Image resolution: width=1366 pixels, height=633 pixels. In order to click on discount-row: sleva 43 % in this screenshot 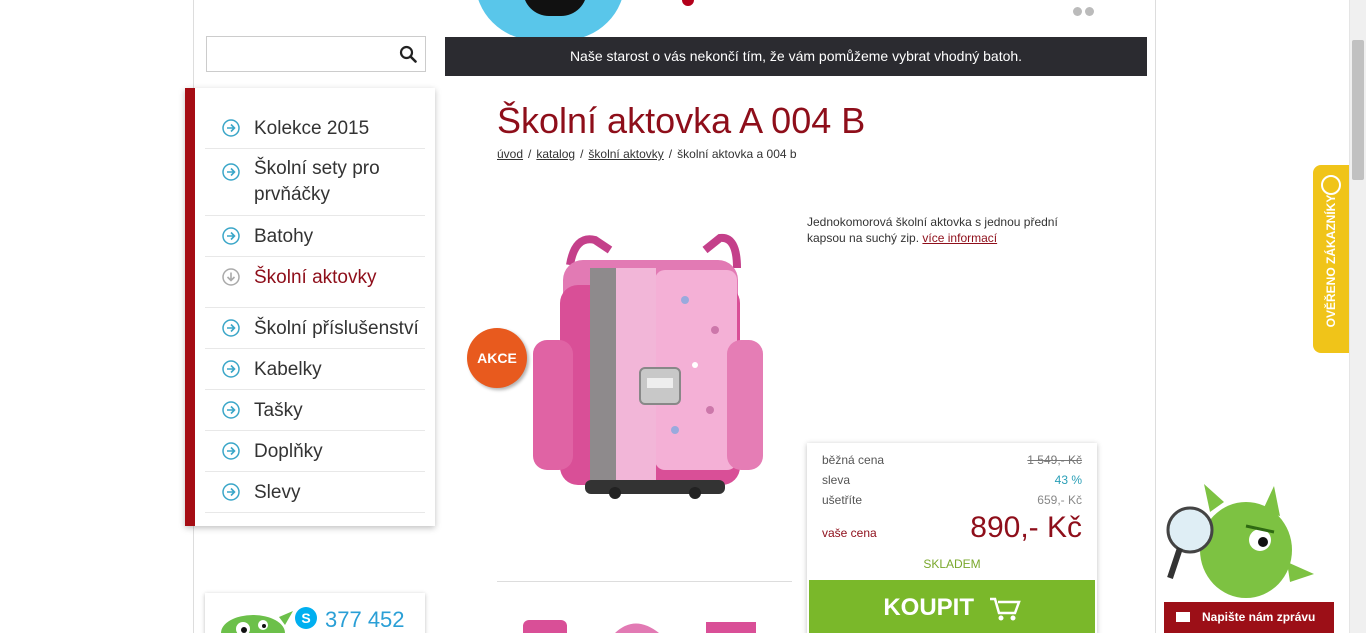, I will do `click(952, 480)`.